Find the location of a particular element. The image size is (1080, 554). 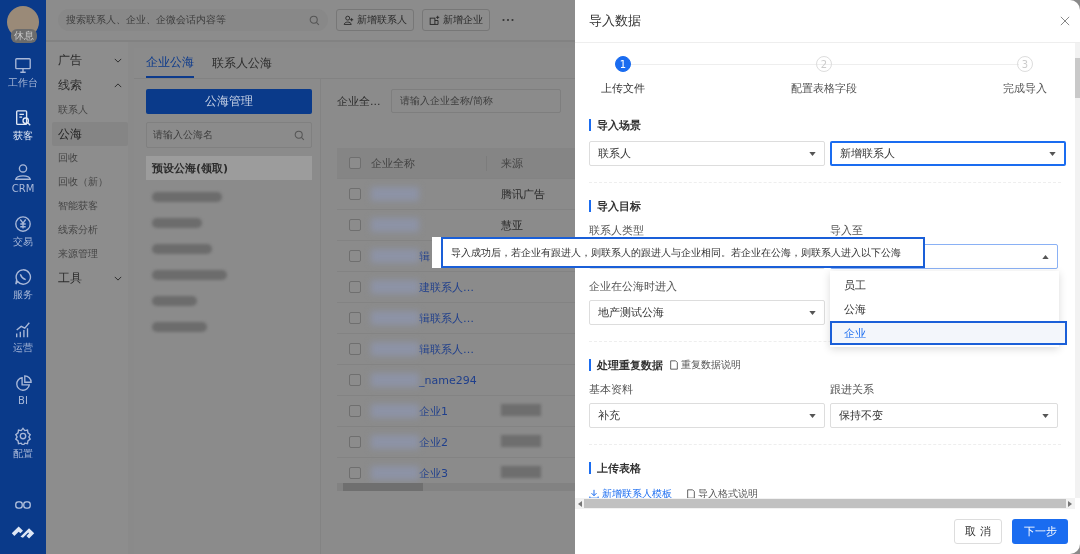

pool-manage-button: 公海管理 is located at coordinates (229, 101).